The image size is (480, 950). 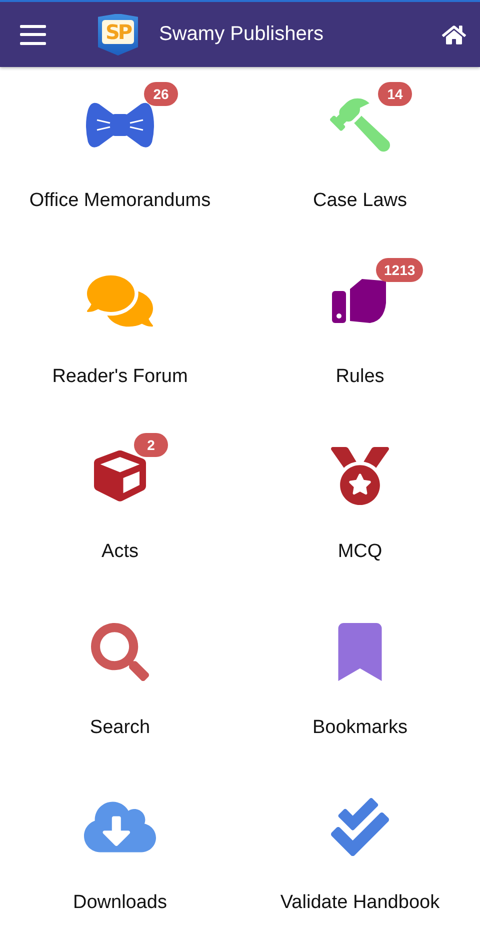 What do you see at coordinates (395, 94) in the screenshot?
I see `count-badge: 14` at bounding box center [395, 94].